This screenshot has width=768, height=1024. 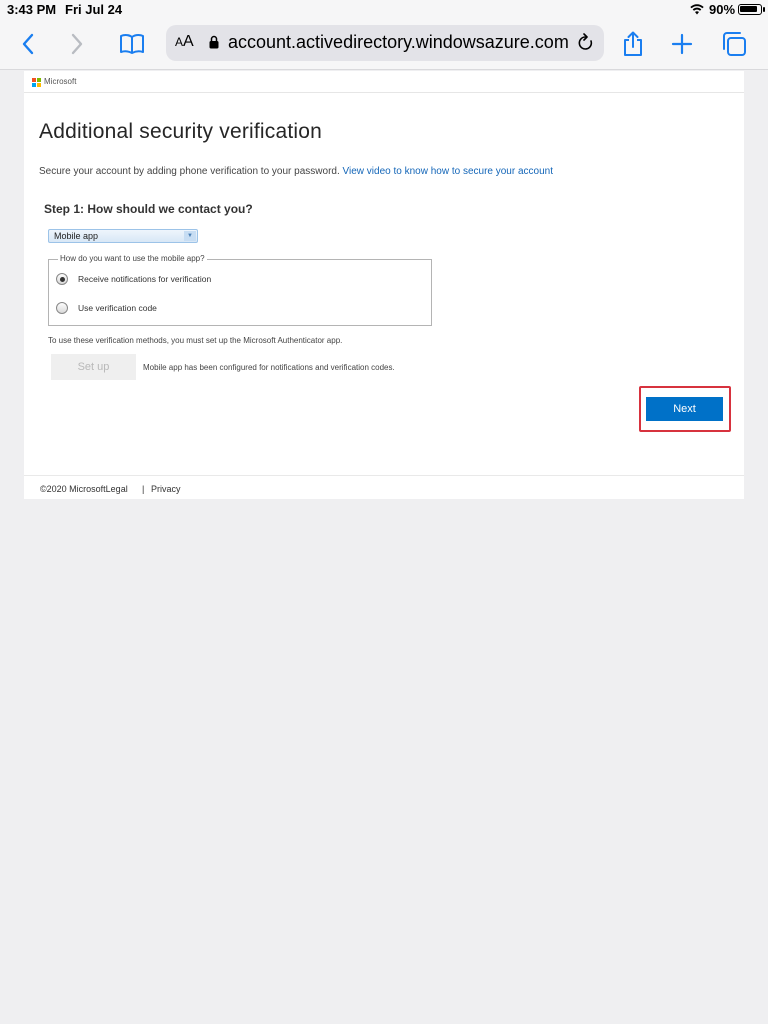 I want to click on battery-percent: 90%, so click(x=722, y=9).